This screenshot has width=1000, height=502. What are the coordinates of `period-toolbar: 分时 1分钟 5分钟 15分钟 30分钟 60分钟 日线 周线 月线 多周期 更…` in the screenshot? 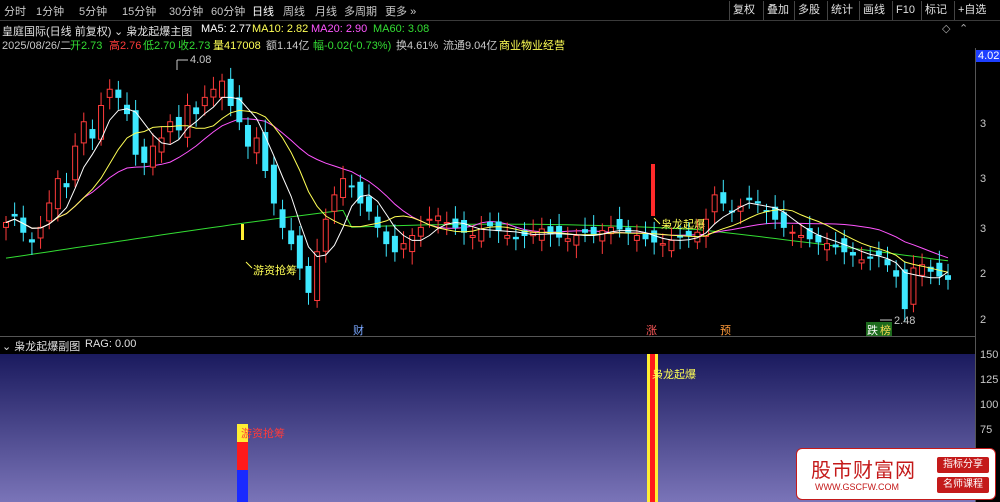 It's located at (500, 10).